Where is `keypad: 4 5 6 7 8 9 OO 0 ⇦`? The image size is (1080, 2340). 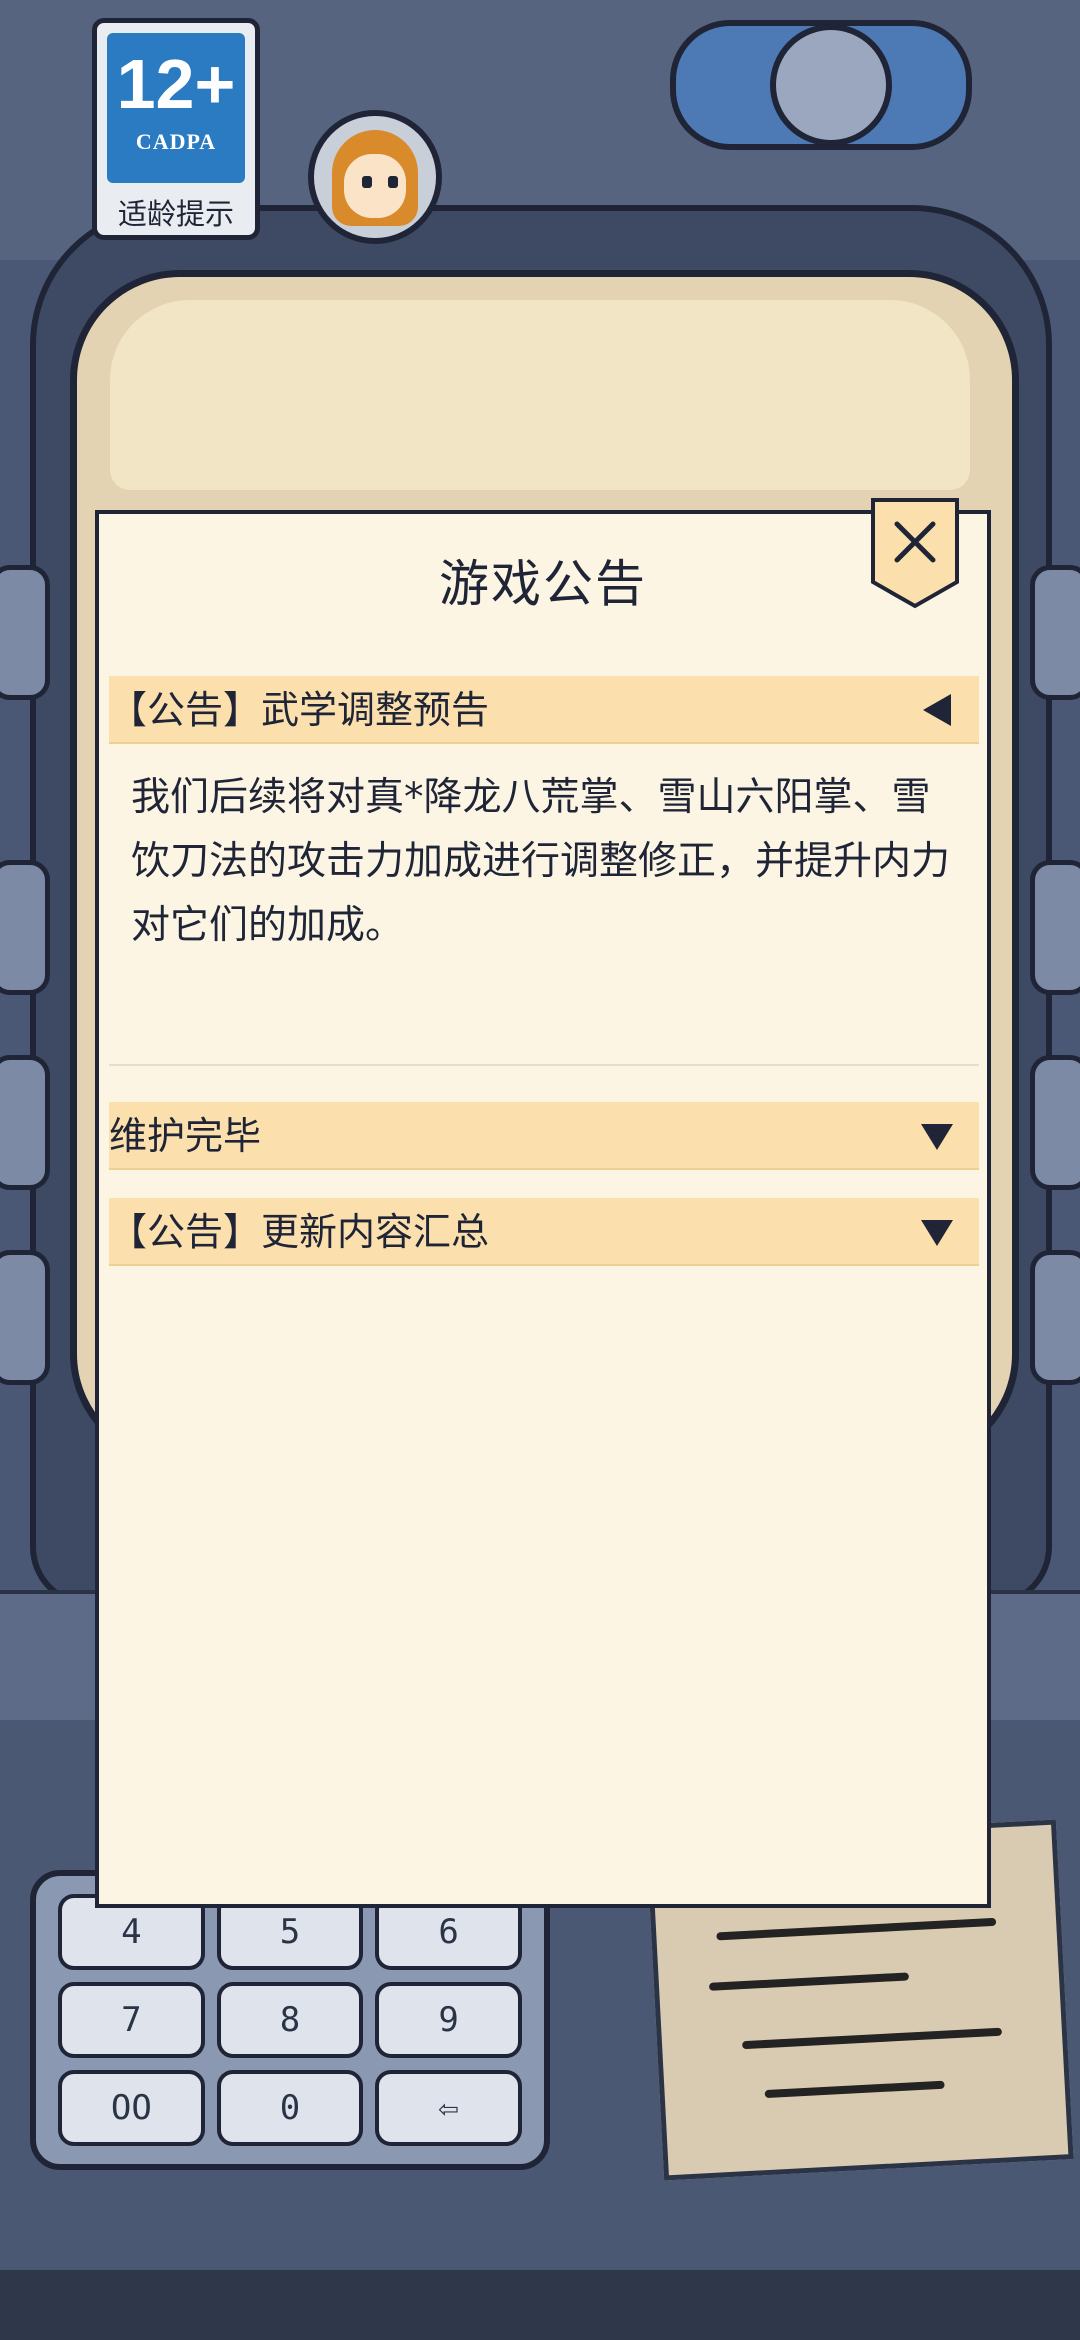
keypad: 4 5 6 7 8 9 OO 0 ⇦ is located at coordinates (290, 2020).